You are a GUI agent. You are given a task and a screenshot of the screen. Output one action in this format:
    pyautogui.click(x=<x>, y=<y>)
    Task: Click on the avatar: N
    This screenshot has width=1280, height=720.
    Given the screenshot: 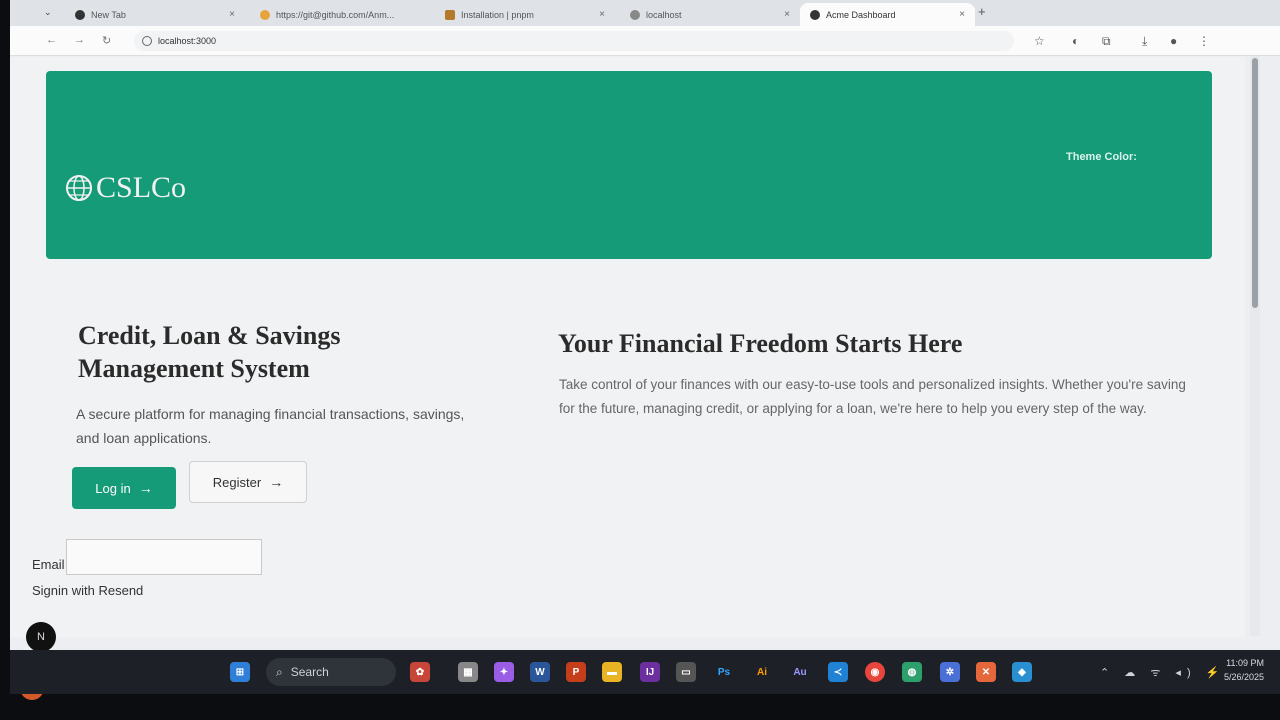 What is the action you would take?
    pyautogui.click(x=41, y=637)
    